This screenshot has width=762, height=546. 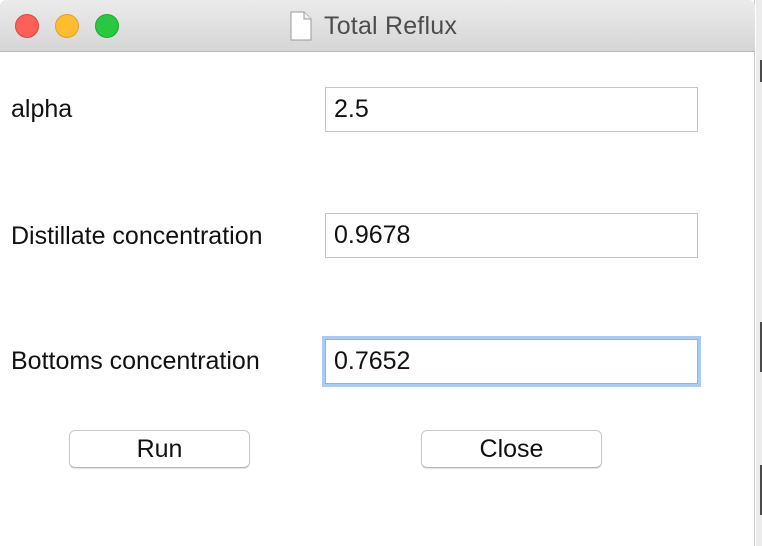 What do you see at coordinates (137, 236) in the screenshot?
I see `distillate-concentration-label: Distillate concentration` at bounding box center [137, 236].